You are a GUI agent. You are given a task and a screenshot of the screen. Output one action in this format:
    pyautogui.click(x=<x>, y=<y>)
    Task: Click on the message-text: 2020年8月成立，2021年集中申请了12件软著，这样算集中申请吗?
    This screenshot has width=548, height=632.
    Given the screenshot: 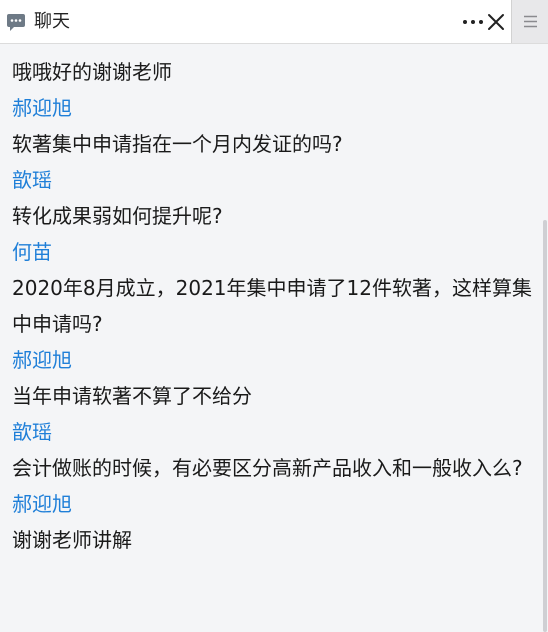 What is the action you would take?
    pyautogui.click(x=272, y=306)
    